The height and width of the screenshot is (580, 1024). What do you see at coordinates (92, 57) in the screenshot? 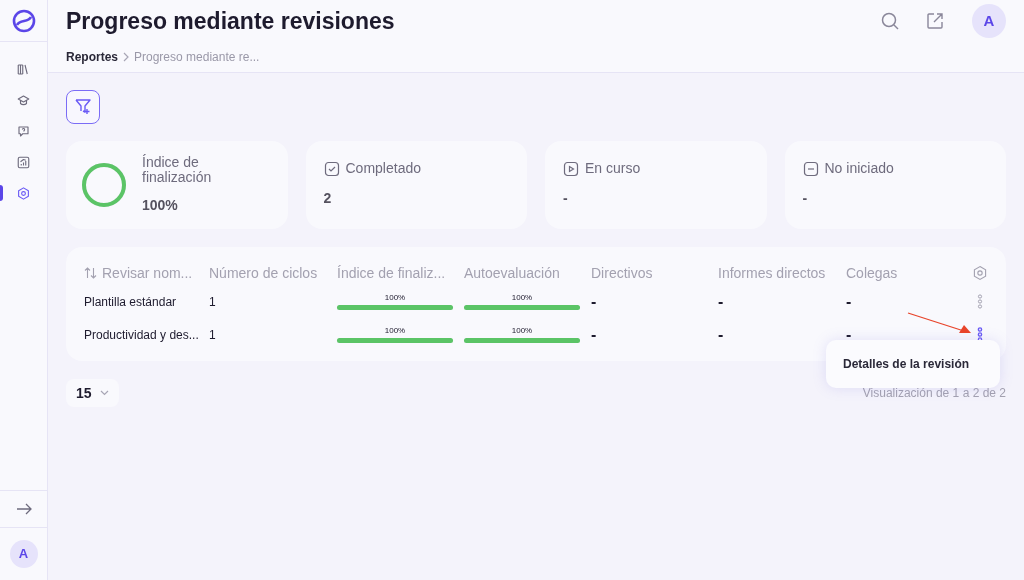
I see `breadcrumb-link: Reportes` at bounding box center [92, 57].